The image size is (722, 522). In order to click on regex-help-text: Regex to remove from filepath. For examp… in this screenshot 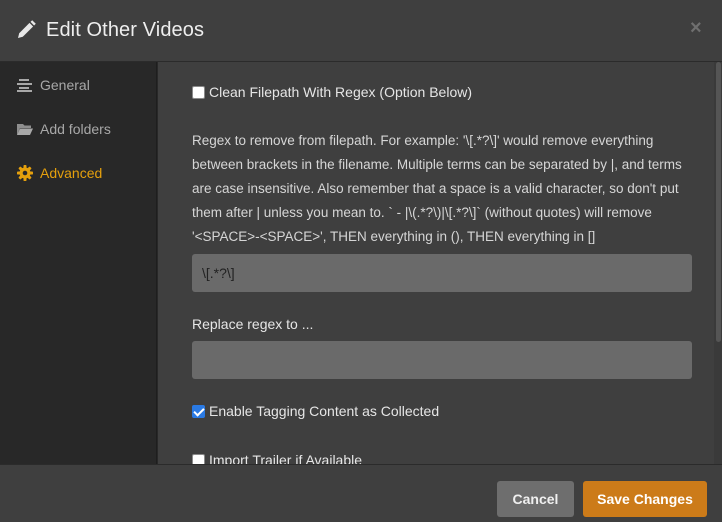, I will do `click(437, 188)`.